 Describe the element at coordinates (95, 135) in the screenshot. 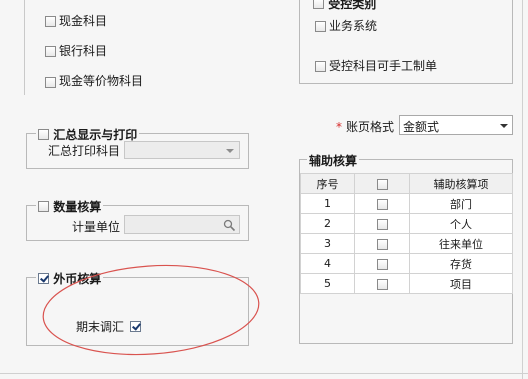

I see `summary-print-title: 汇总显示与打印` at that location.